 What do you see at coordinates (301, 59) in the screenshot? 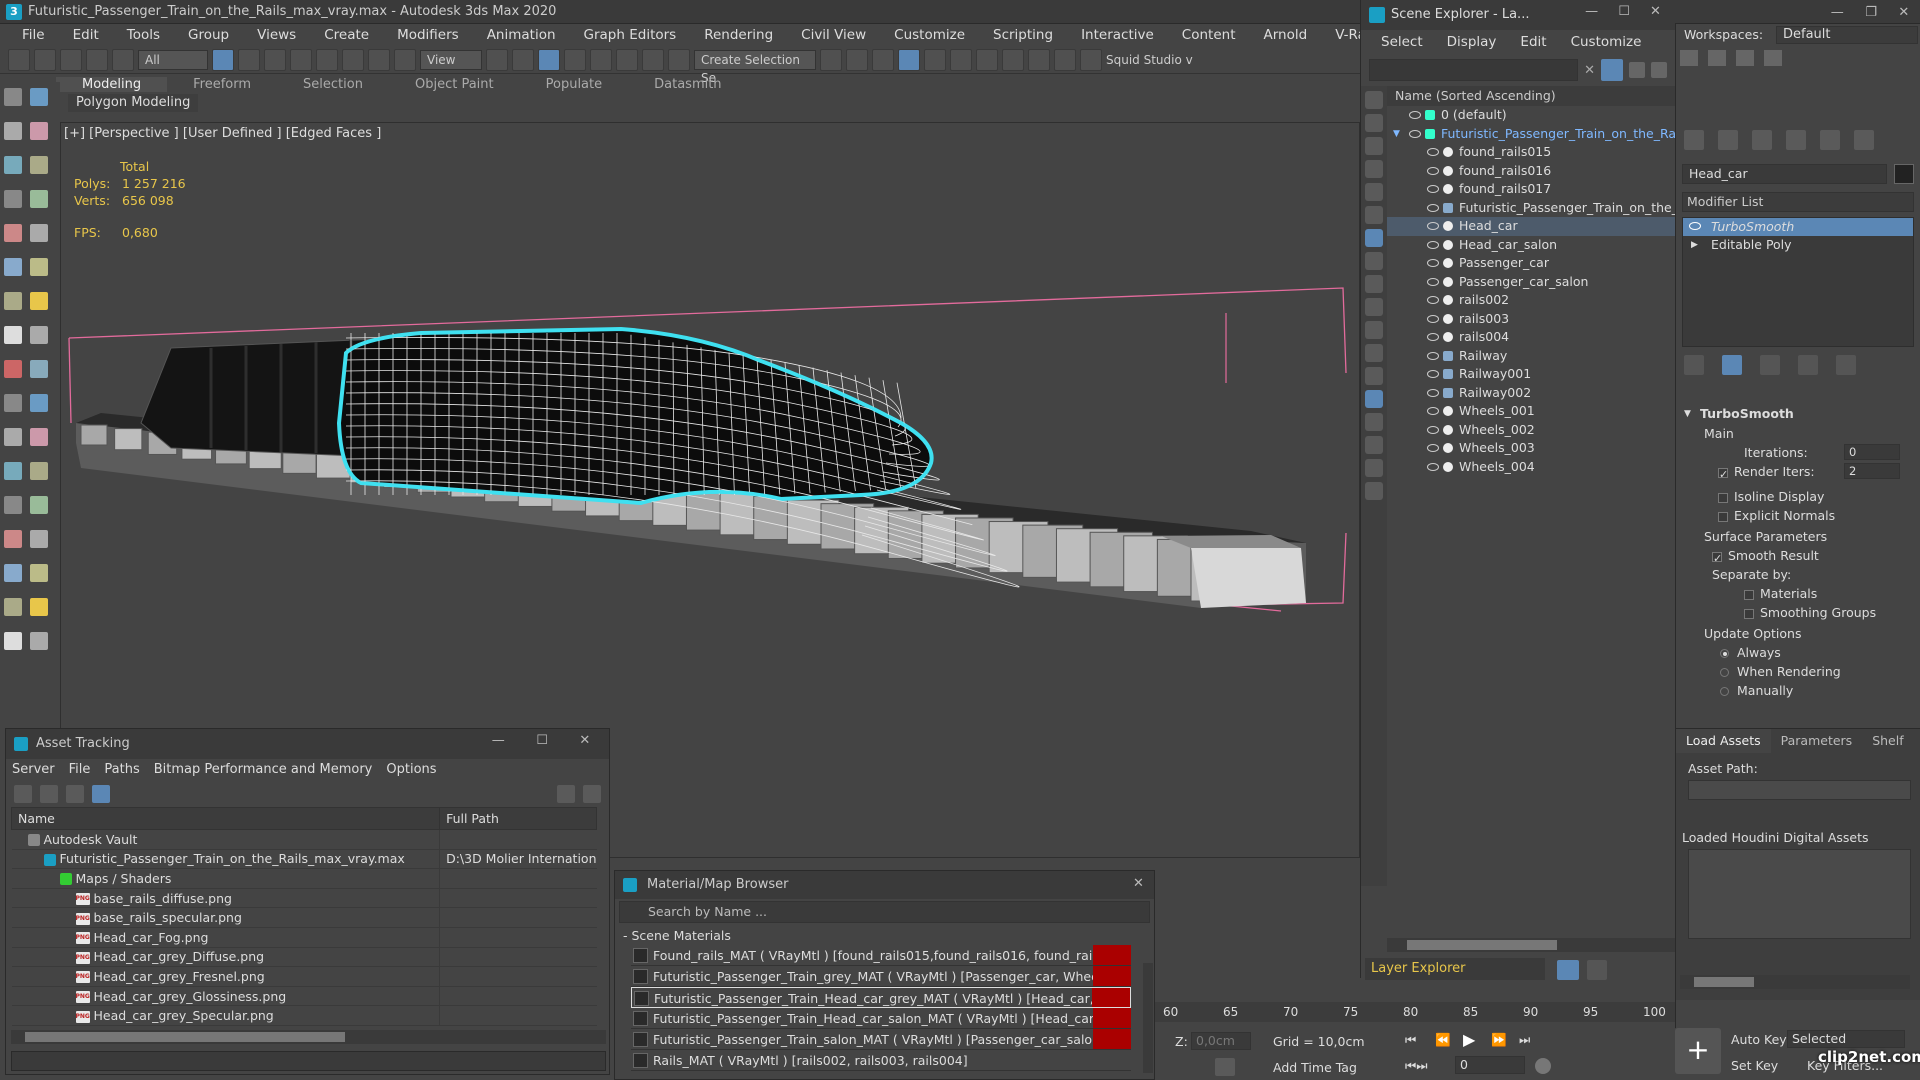
I see `window-crossing-icon` at bounding box center [301, 59].